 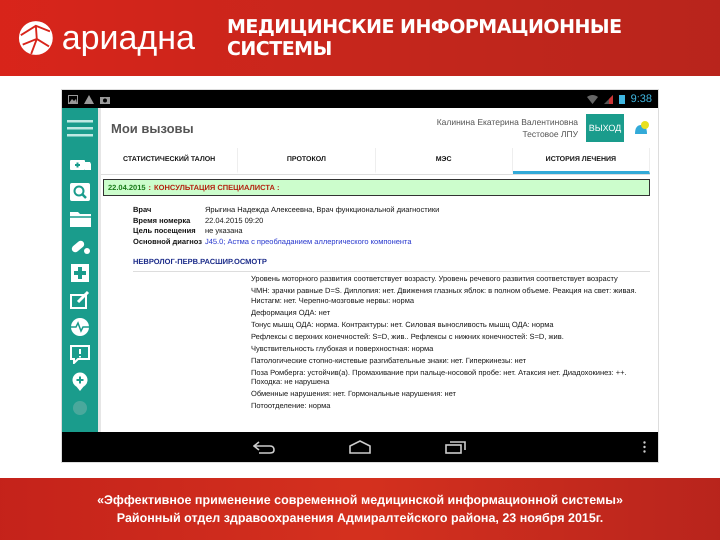 I want to click on back-icon, so click(x=264, y=447).